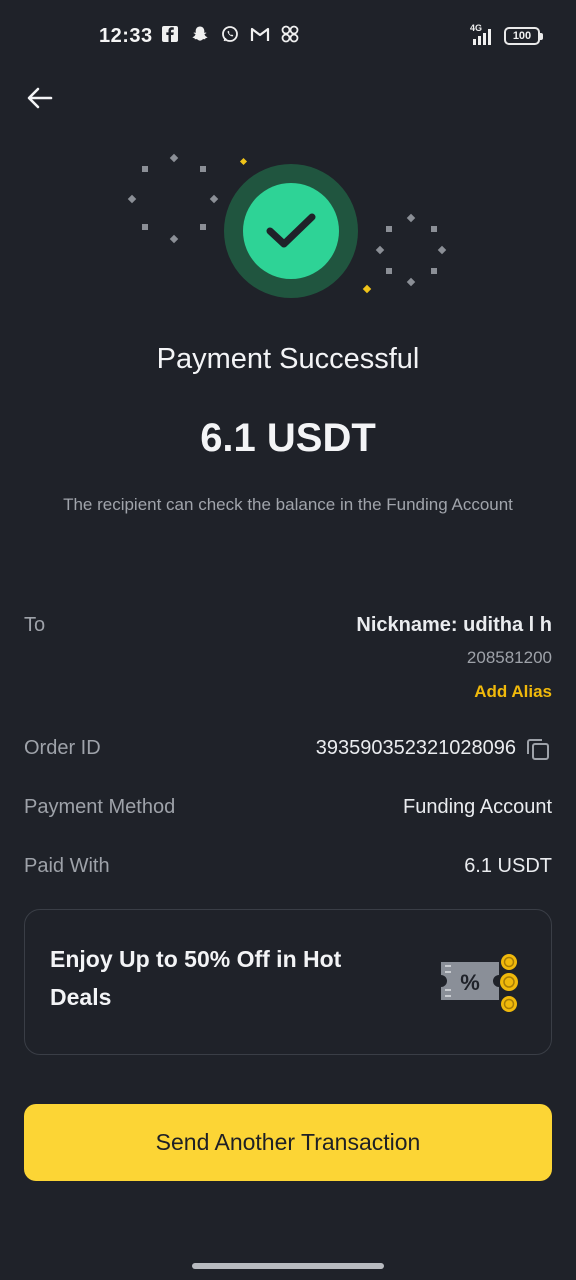 This screenshot has height=1280, width=576. I want to click on app-grid-icon, so click(290, 34).